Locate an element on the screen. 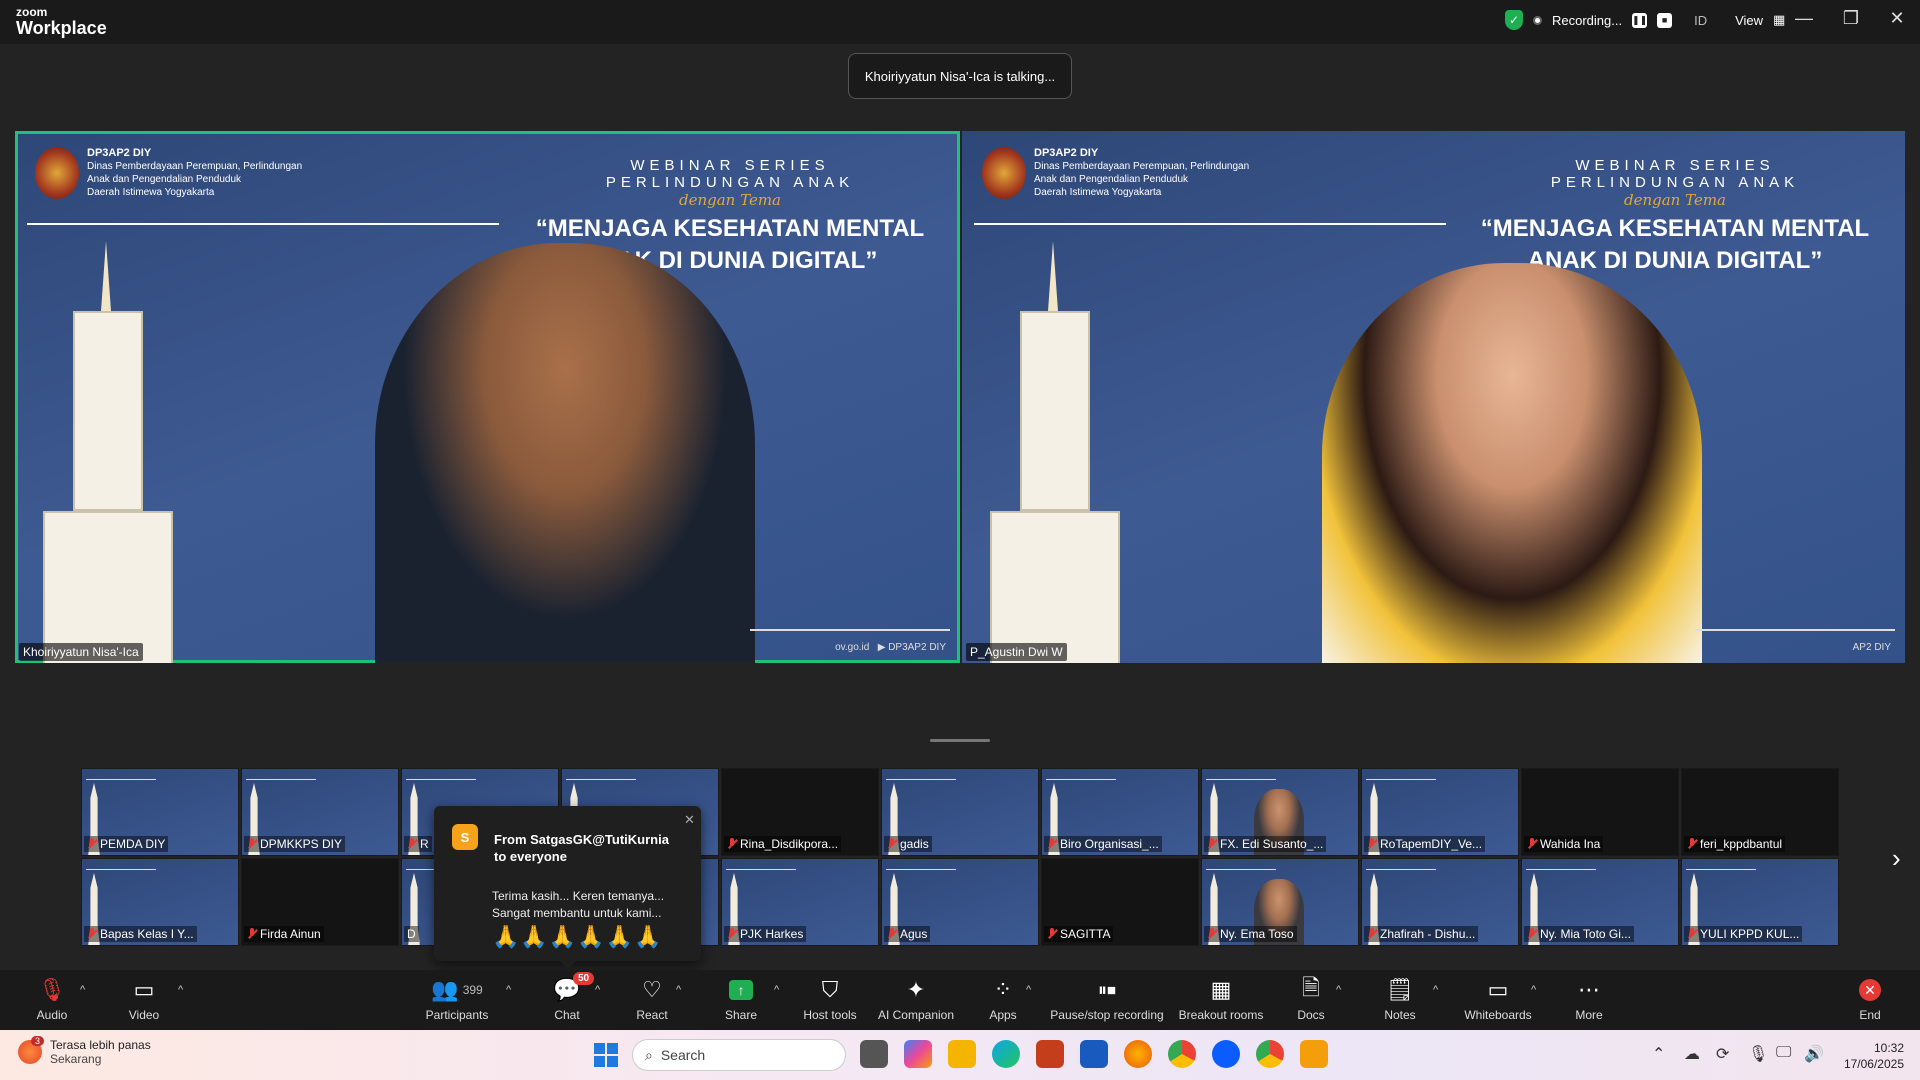  chat-sender-avatar: S is located at coordinates (465, 837).